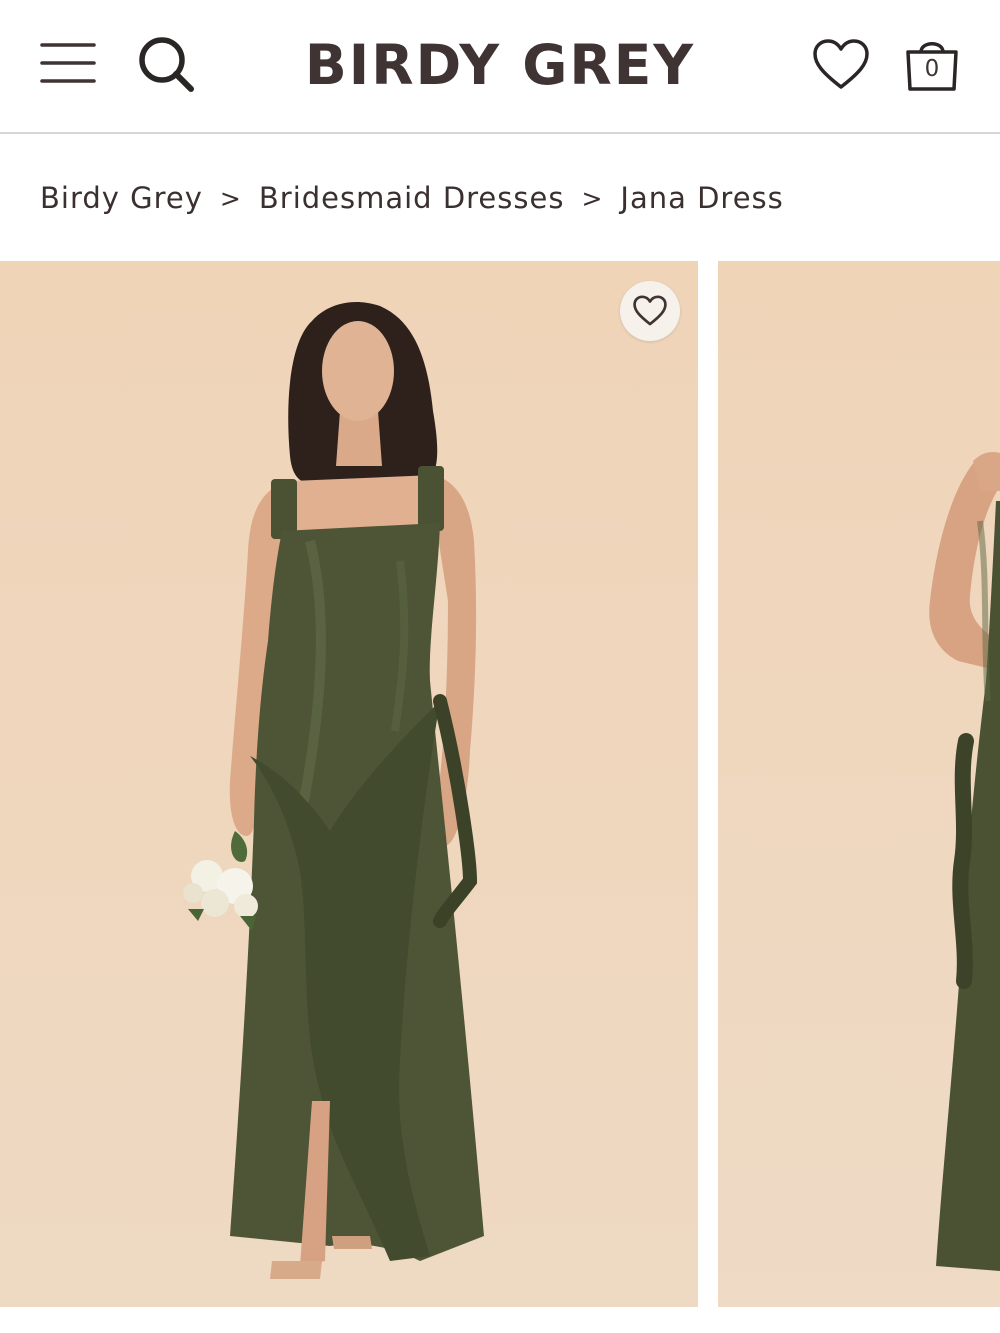 The width and height of the screenshot is (1000, 1333). What do you see at coordinates (220, 881) in the screenshot?
I see `bouquet` at bounding box center [220, 881].